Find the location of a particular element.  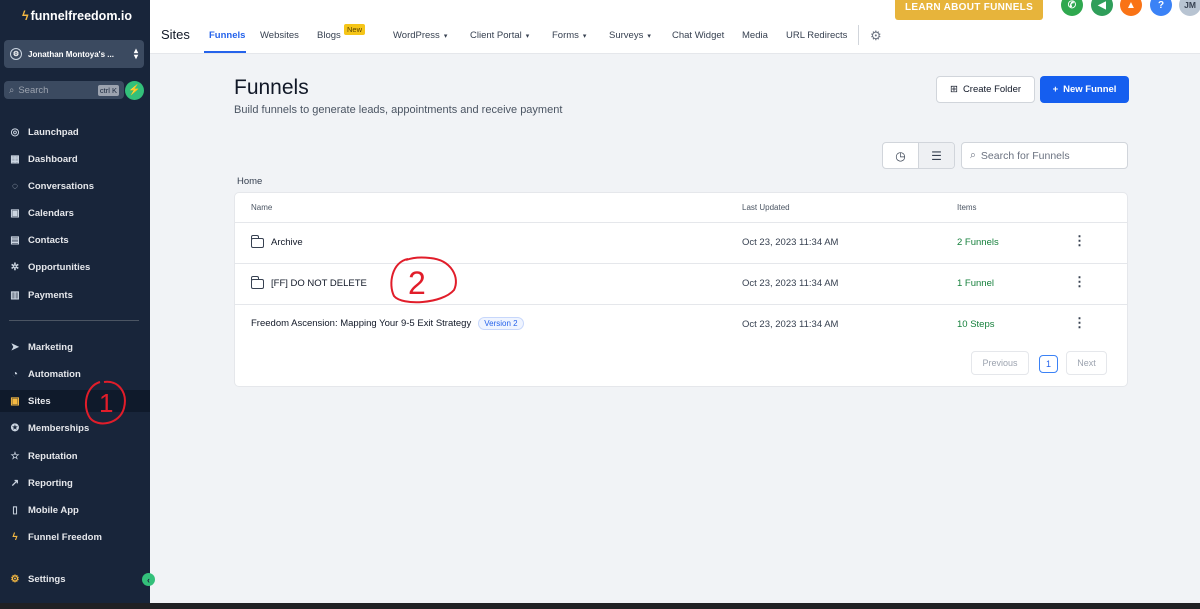

sidebar-item-sites: ▣ Sites is located at coordinates (30, 401).